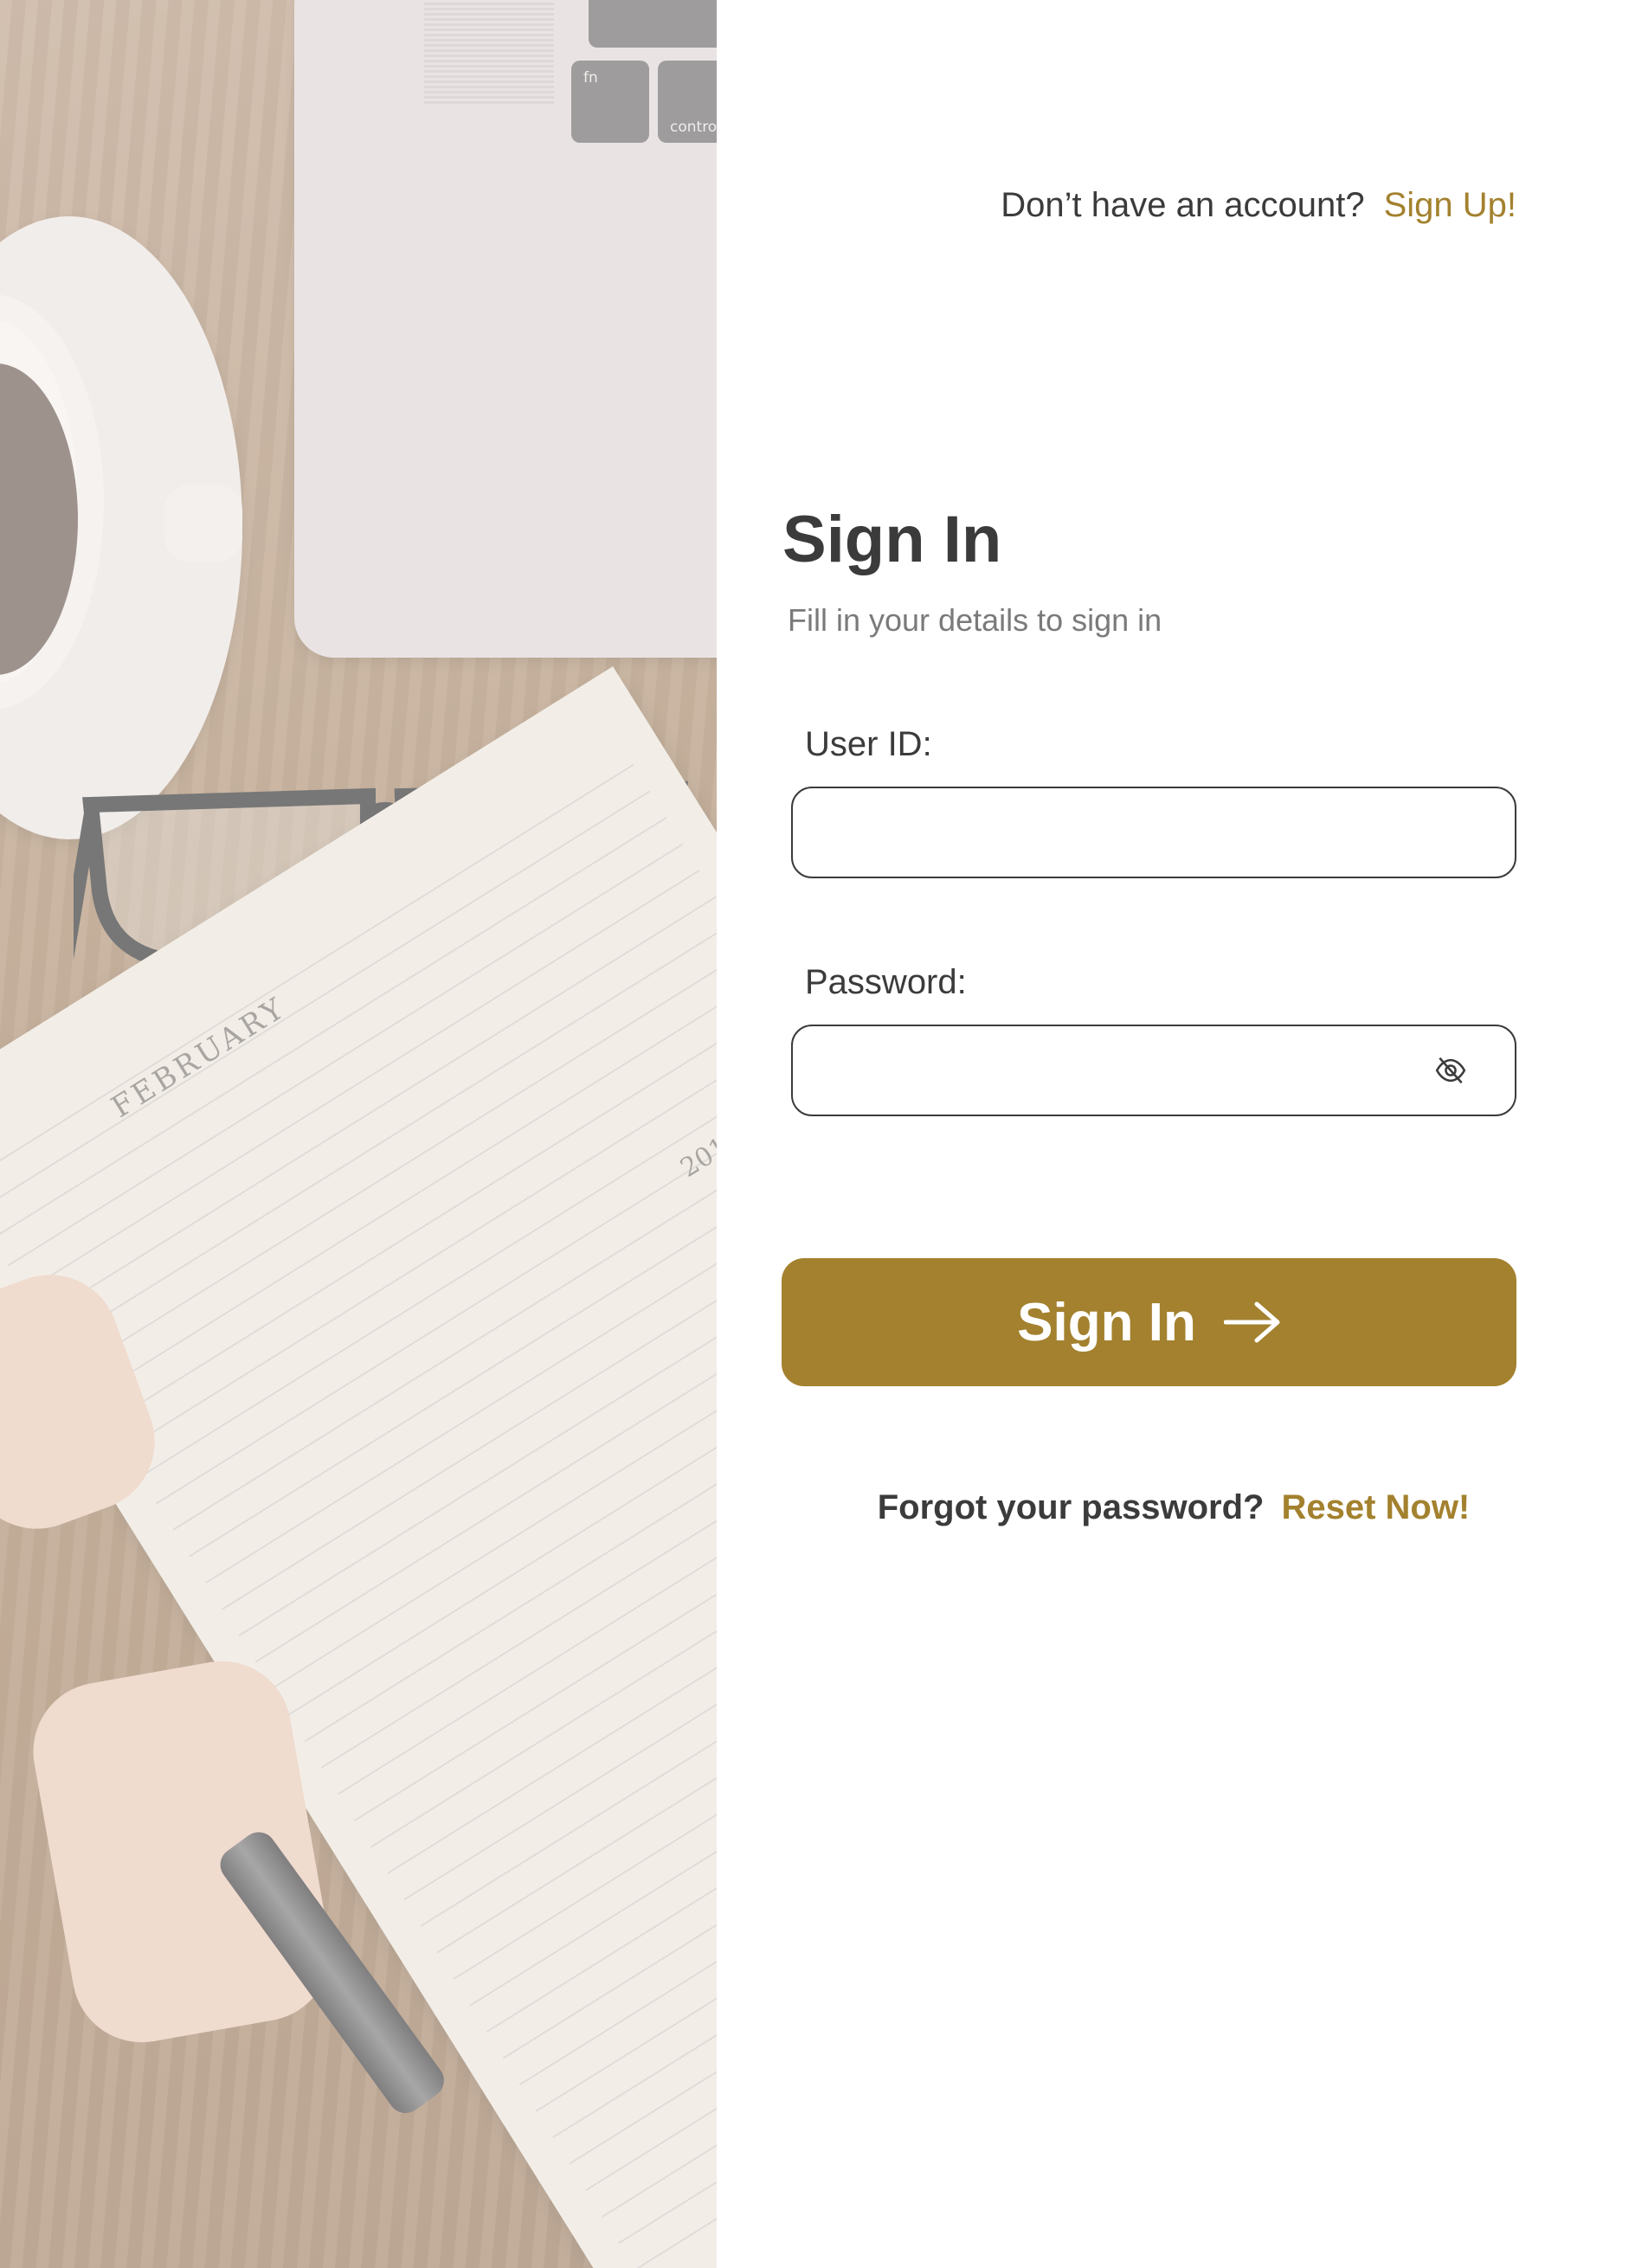 The height and width of the screenshot is (2268, 1648). I want to click on page-subtitle: Fill in your details to sign in, so click(975, 620).